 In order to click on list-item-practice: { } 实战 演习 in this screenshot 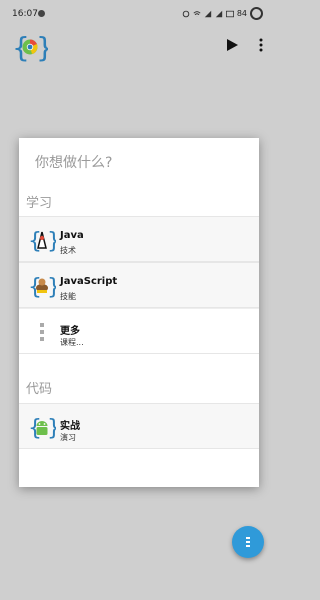, I will do `click(139, 426)`.